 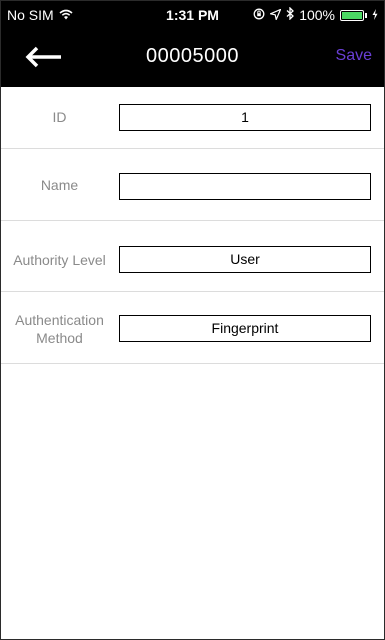 What do you see at coordinates (276, 15) in the screenshot?
I see `location-icon` at bounding box center [276, 15].